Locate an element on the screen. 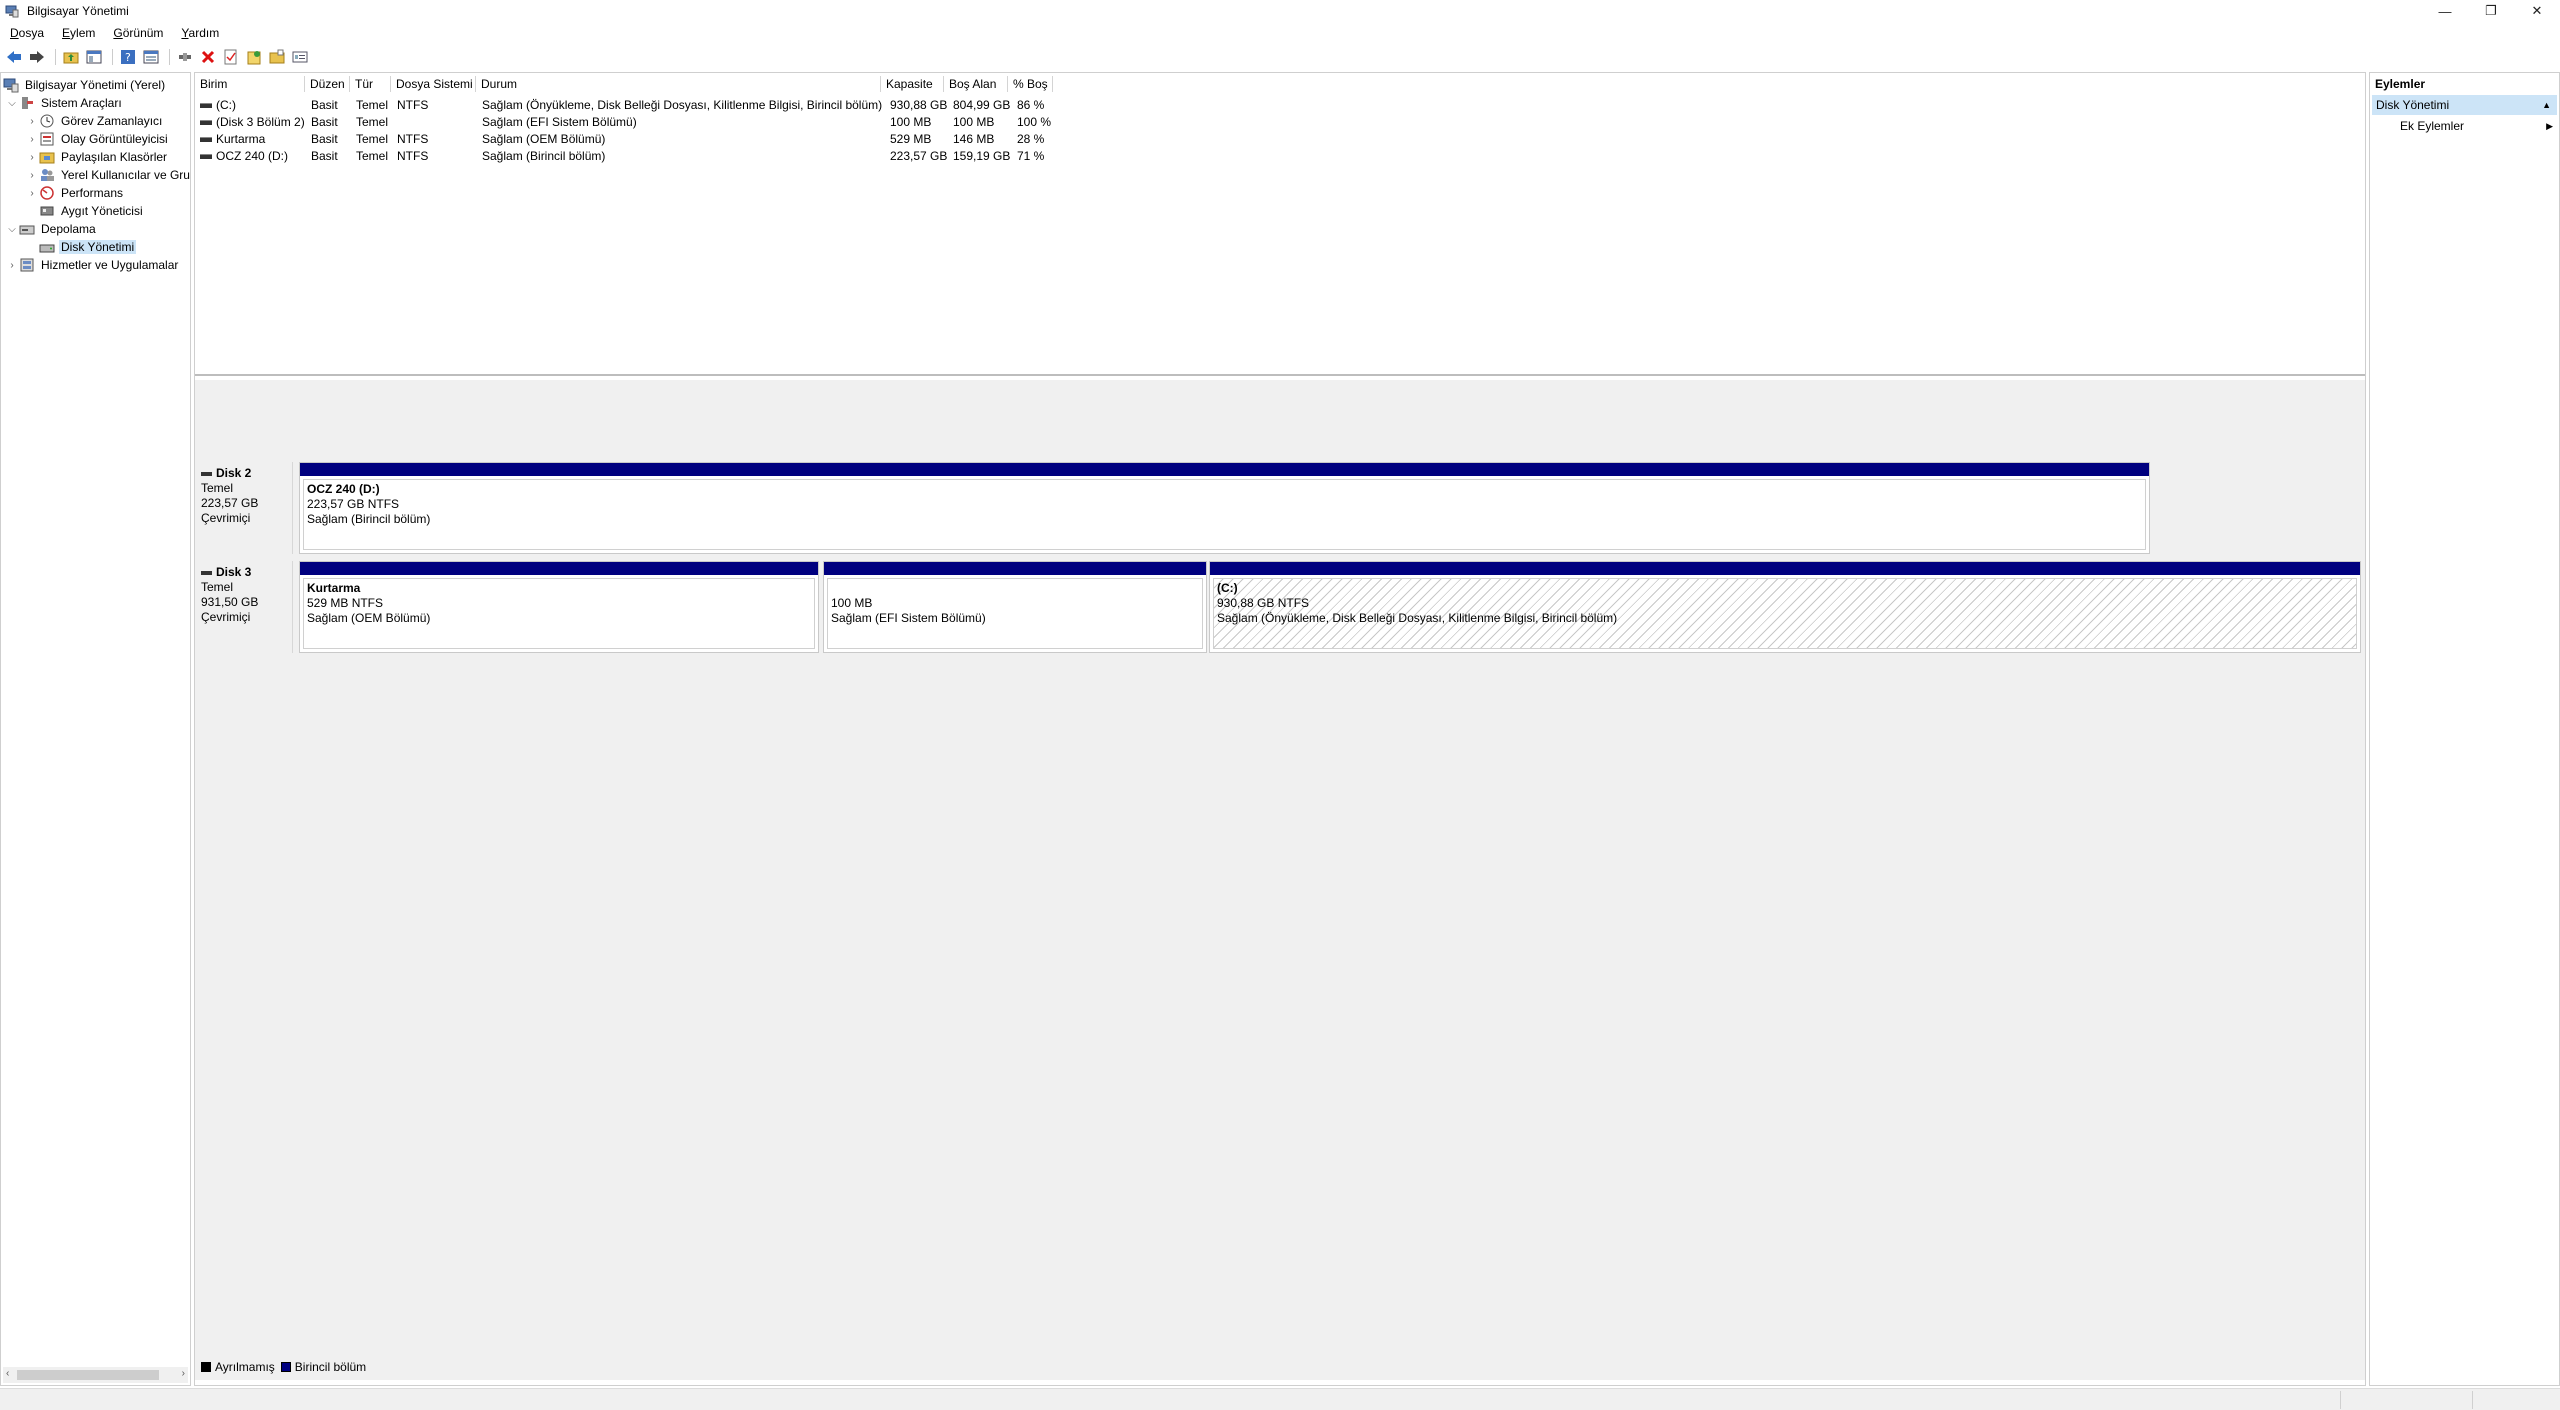 This screenshot has height=1410, width=2560. column-header-capacity: Kapasite is located at coordinates (912, 84).